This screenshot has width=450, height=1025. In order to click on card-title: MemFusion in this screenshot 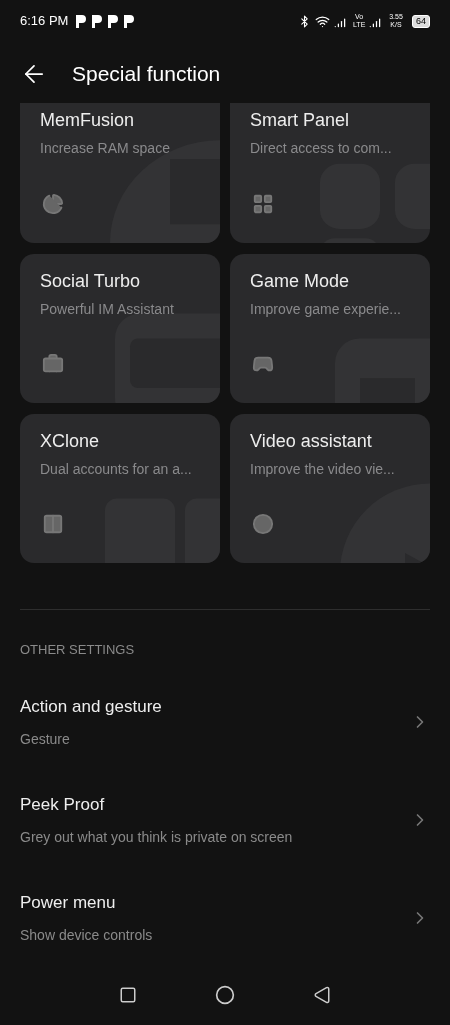, I will do `click(87, 120)`.